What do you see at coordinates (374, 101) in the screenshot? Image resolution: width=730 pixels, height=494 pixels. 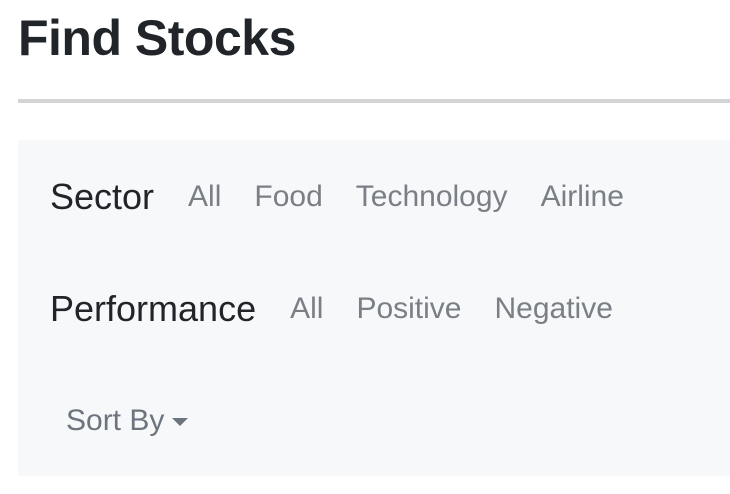 I see `divider` at bounding box center [374, 101].